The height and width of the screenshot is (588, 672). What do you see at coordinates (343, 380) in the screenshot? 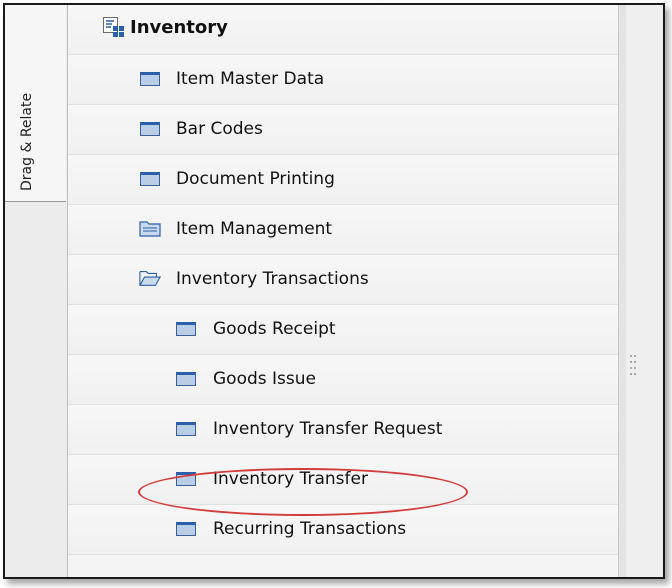
I see `tree-item-goods-issue: Goods Issue` at bounding box center [343, 380].